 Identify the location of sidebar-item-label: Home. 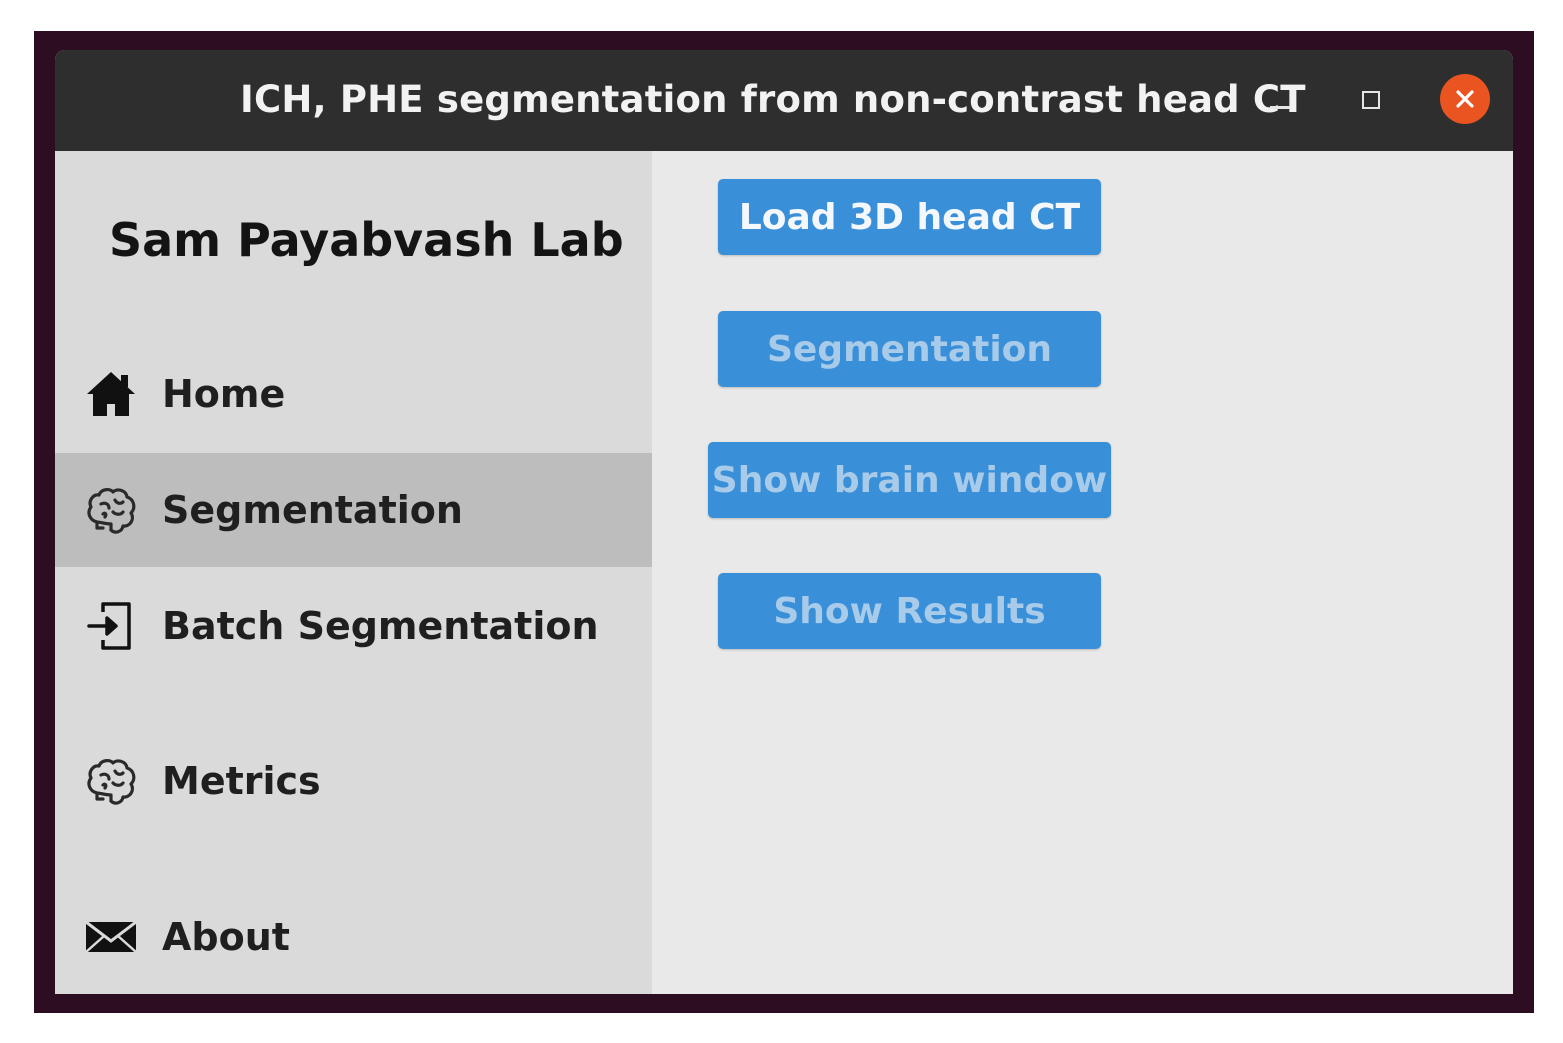
(224, 394).